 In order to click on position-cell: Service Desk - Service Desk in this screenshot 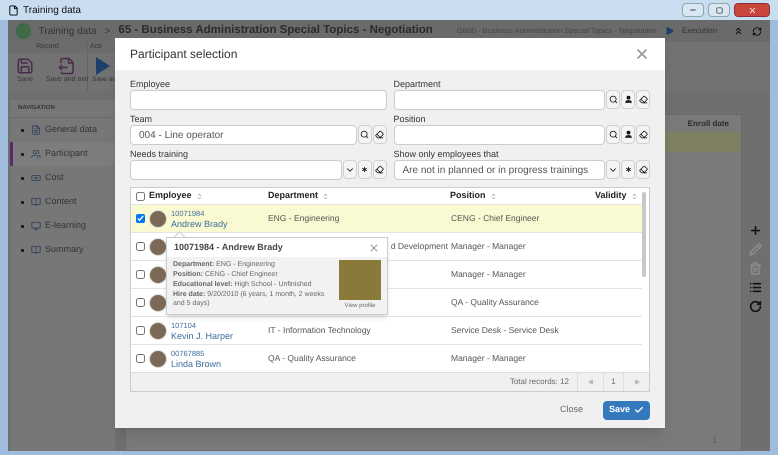, I will do `click(505, 330)`.